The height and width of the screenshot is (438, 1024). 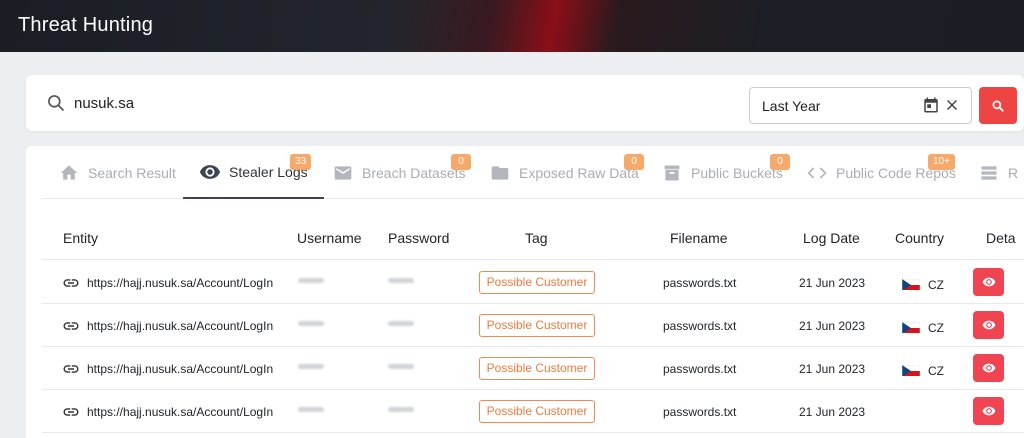 What do you see at coordinates (69, 173) in the screenshot?
I see `home-icon` at bounding box center [69, 173].